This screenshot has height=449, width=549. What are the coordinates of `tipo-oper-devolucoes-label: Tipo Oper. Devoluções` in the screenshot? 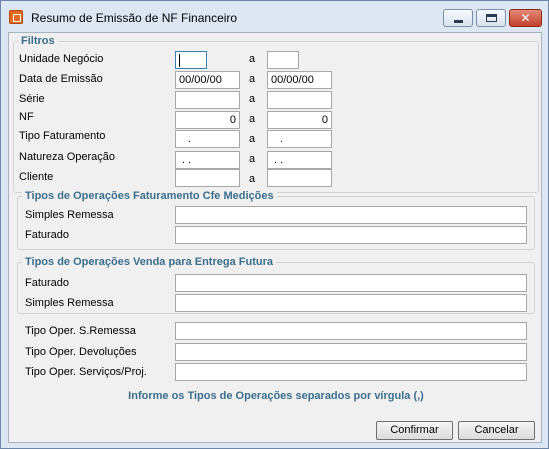 It's located at (81, 352).